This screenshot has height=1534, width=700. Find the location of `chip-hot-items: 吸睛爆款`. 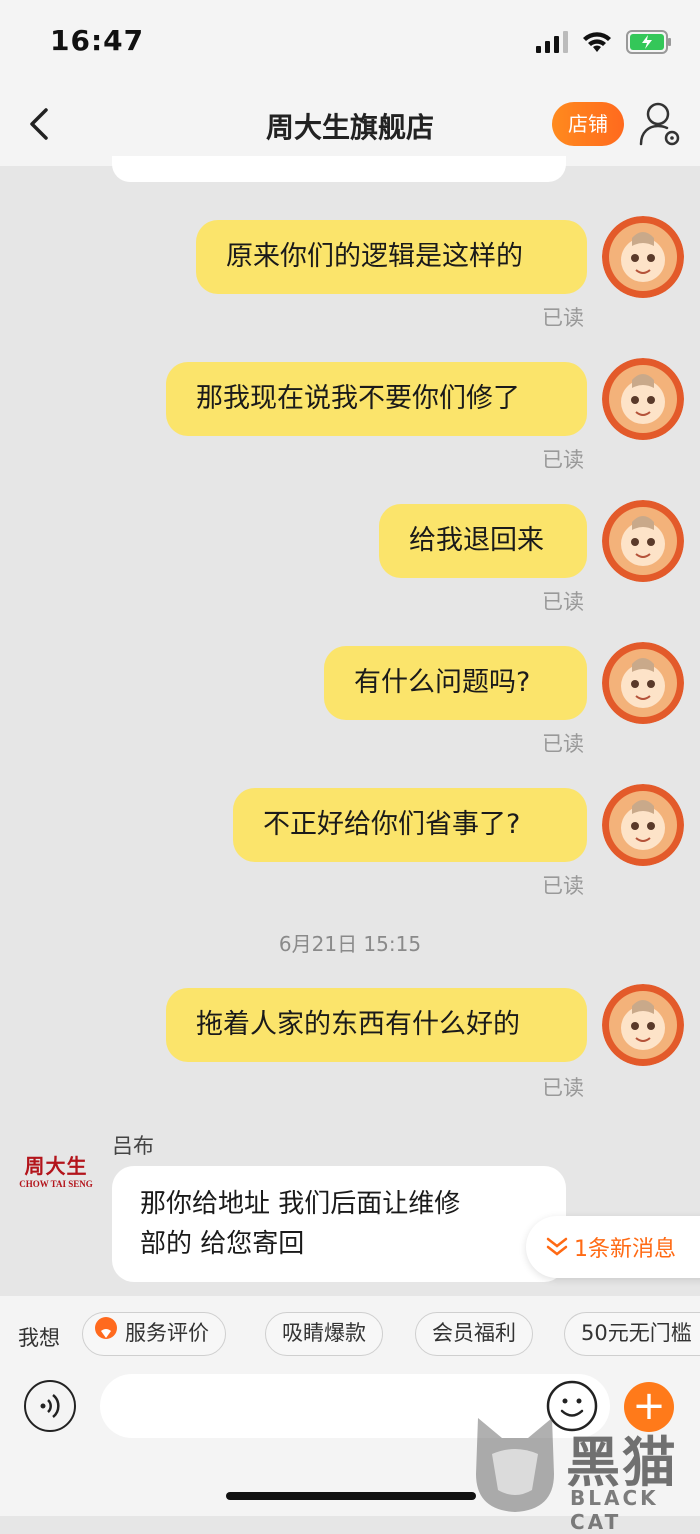

chip-hot-items: 吸睛爆款 is located at coordinates (324, 1334).